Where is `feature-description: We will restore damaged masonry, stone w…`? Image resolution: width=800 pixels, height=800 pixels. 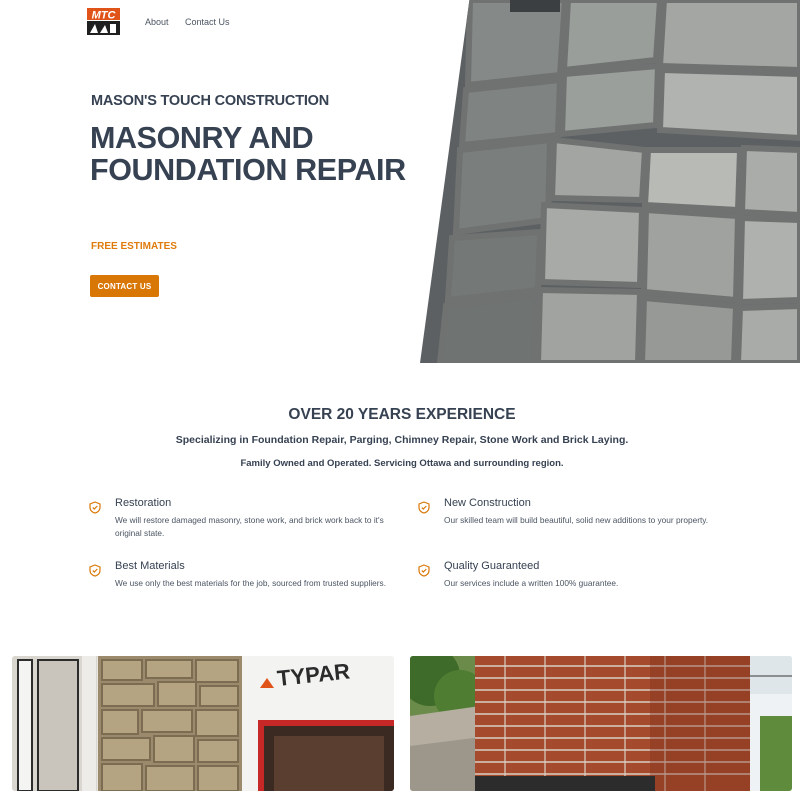 feature-description: We will restore damaged masonry, stone w… is located at coordinates (249, 526).